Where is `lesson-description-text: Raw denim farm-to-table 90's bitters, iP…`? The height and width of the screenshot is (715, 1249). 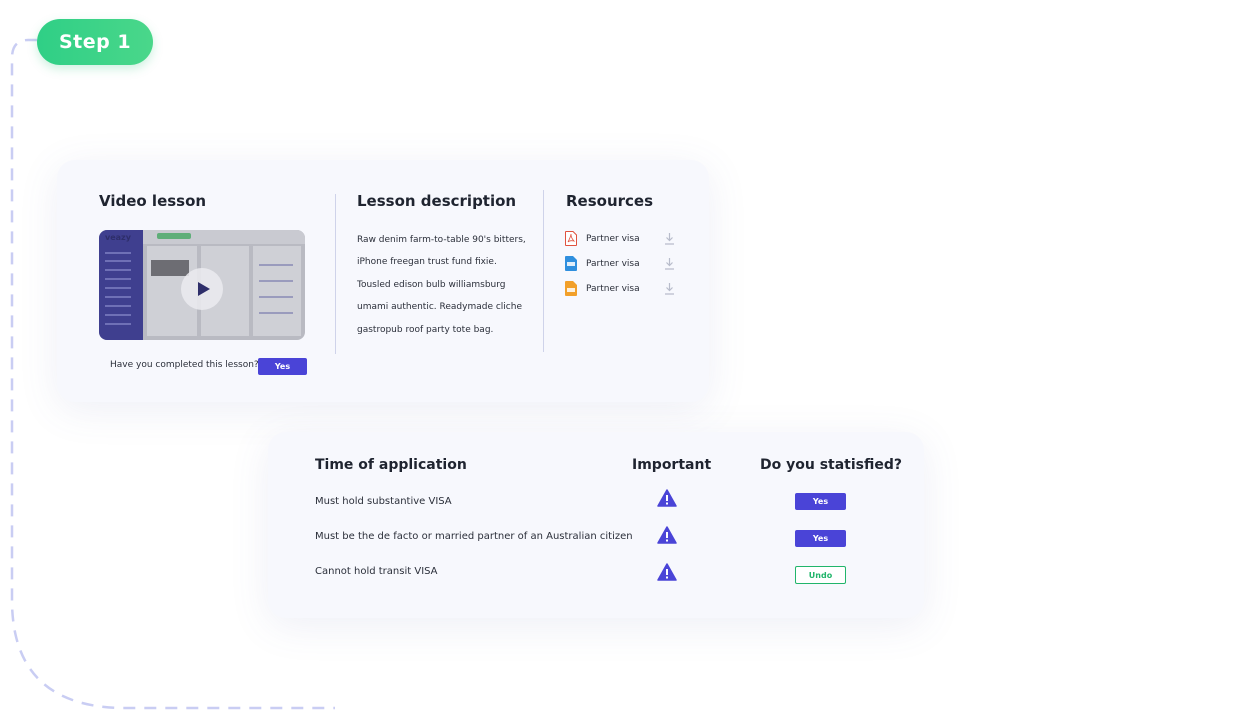
lesson-description-text: Raw denim farm-to-table 90's bitters, iP… is located at coordinates (442, 285).